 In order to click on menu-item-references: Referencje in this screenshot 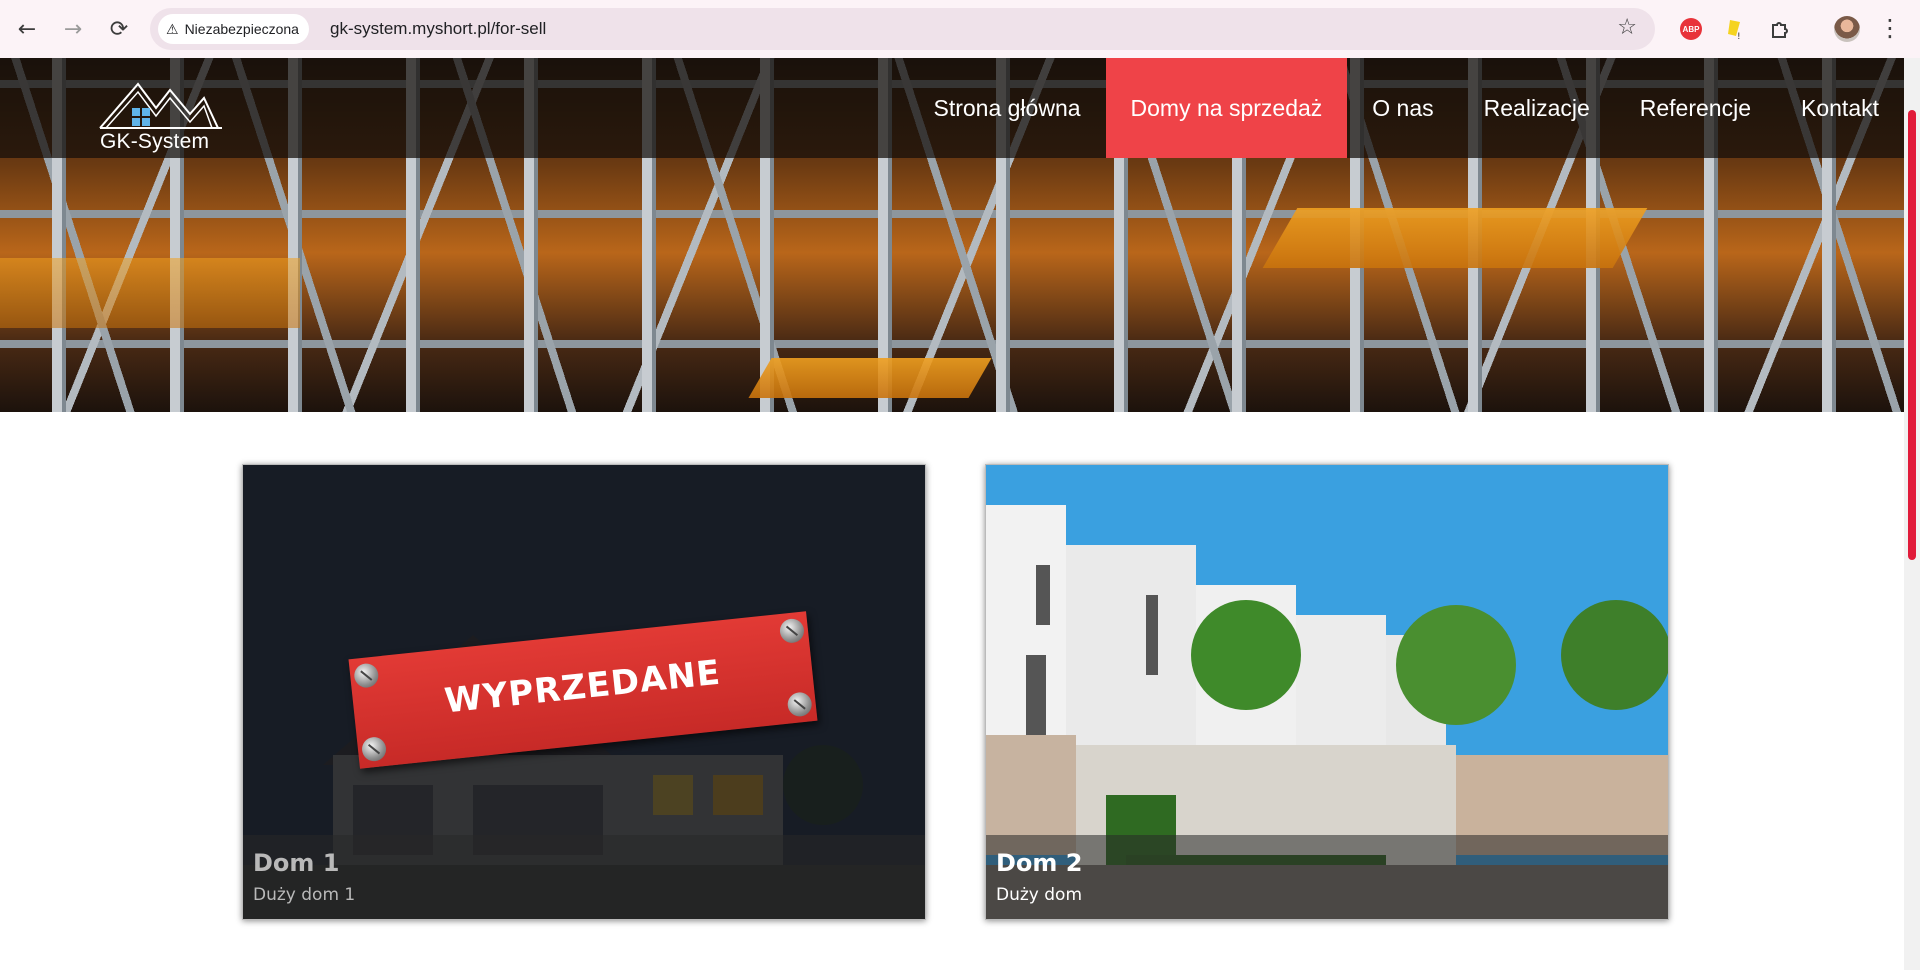, I will do `click(1695, 108)`.